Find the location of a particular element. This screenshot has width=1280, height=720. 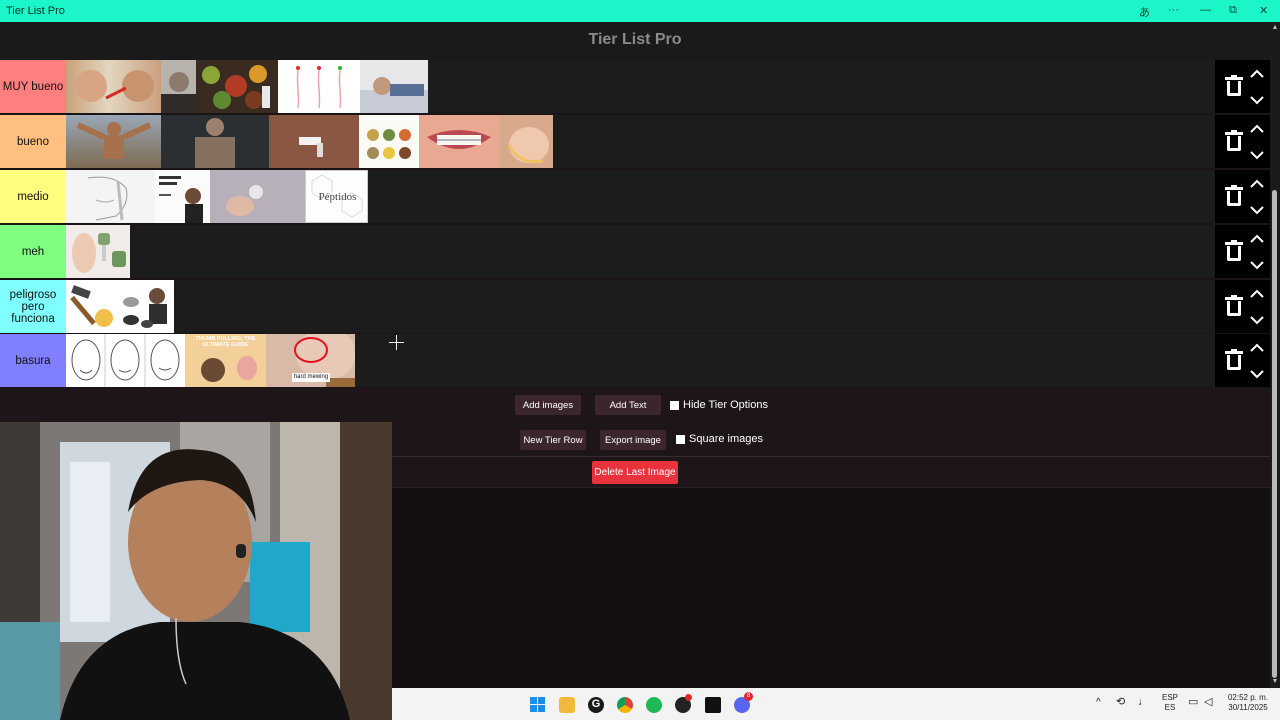

clock: 02:52 p. m. 30/11/2025 is located at coordinates (1248, 703).